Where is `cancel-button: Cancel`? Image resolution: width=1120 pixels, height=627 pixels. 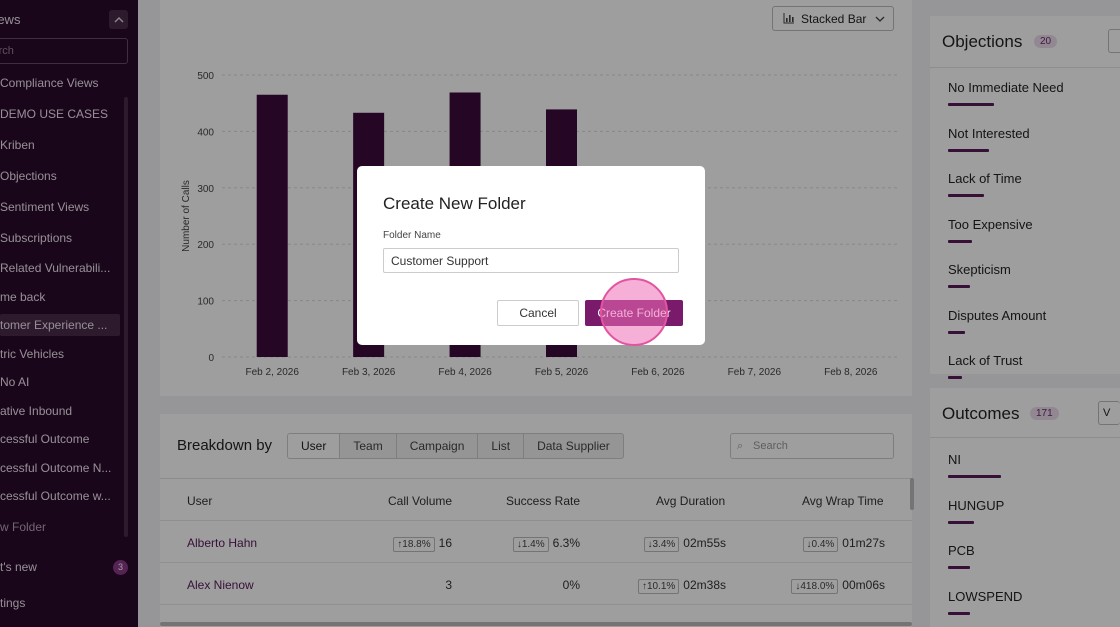 cancel-button: Cancel is located at coordinates (538, 313).